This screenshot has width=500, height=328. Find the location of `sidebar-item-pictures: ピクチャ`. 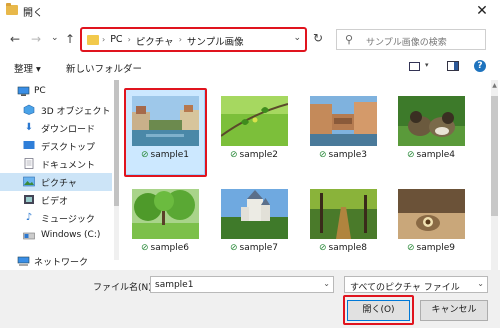

sidebar-item-pictures: ピクチャ is located at coordinates (56, 182).